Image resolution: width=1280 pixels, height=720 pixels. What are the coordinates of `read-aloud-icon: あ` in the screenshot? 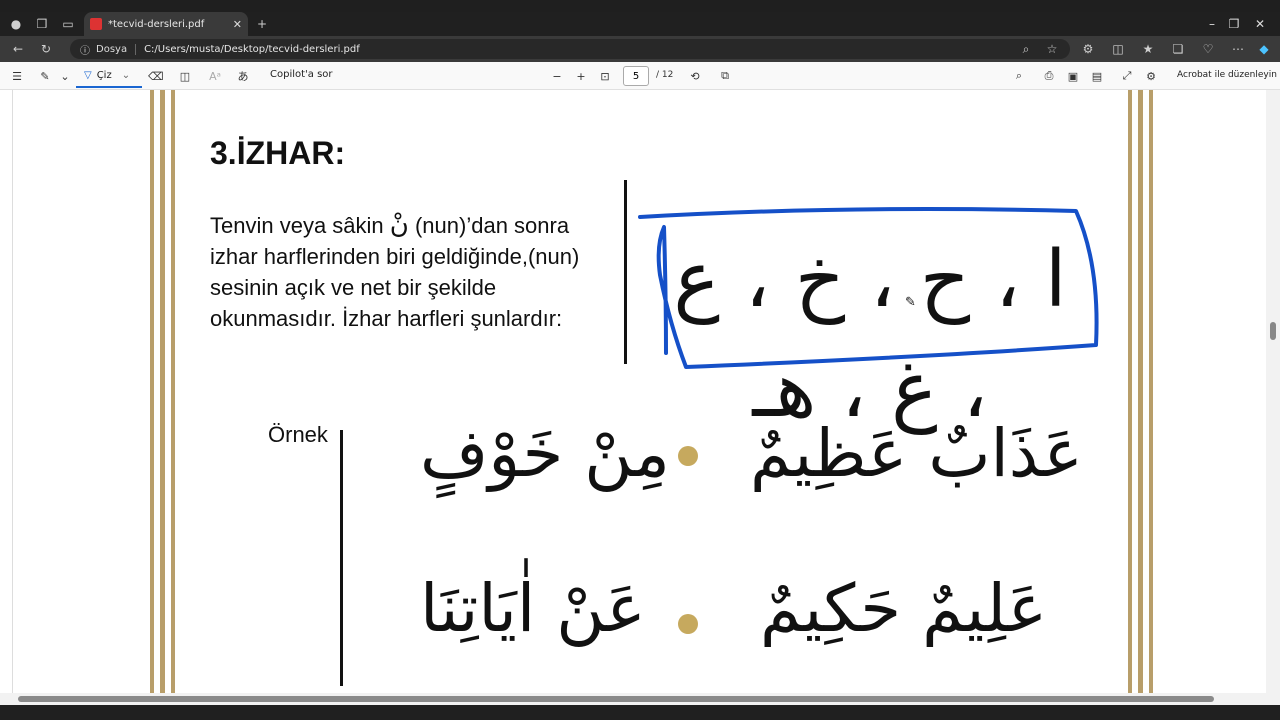 It's located at (243, 76).